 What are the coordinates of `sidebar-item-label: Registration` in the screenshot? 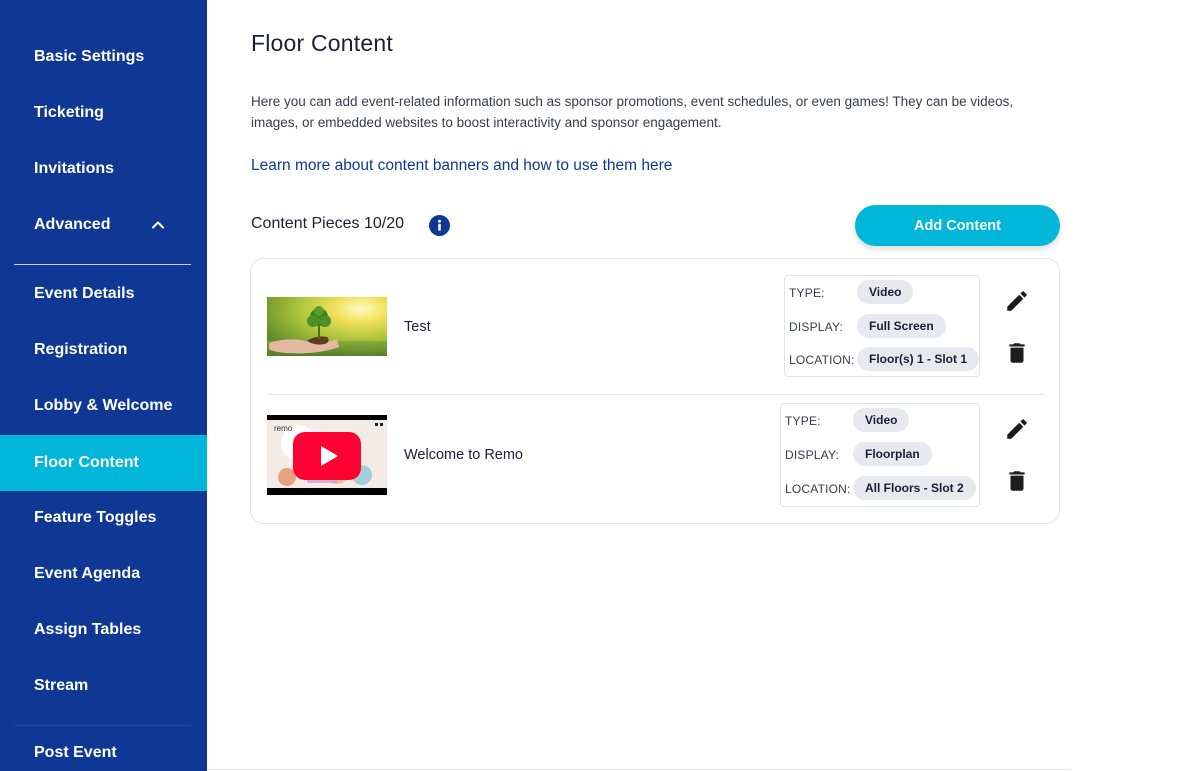 It's located at (81, 349).